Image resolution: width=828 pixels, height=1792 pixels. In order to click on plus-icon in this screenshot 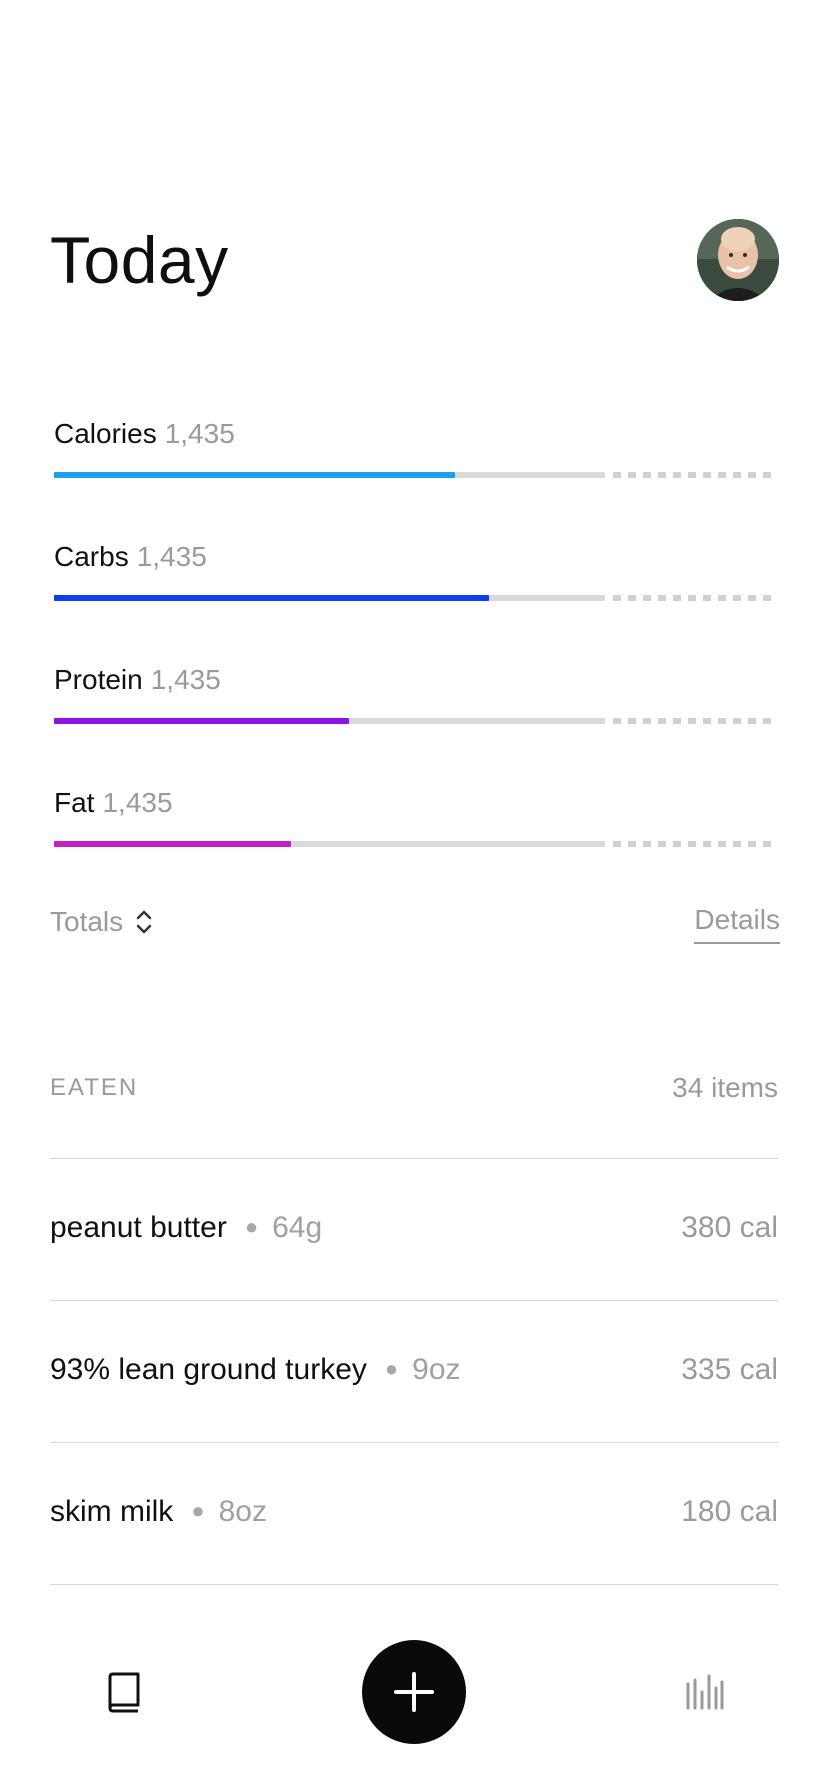, I will do `click(414, 1692)`.